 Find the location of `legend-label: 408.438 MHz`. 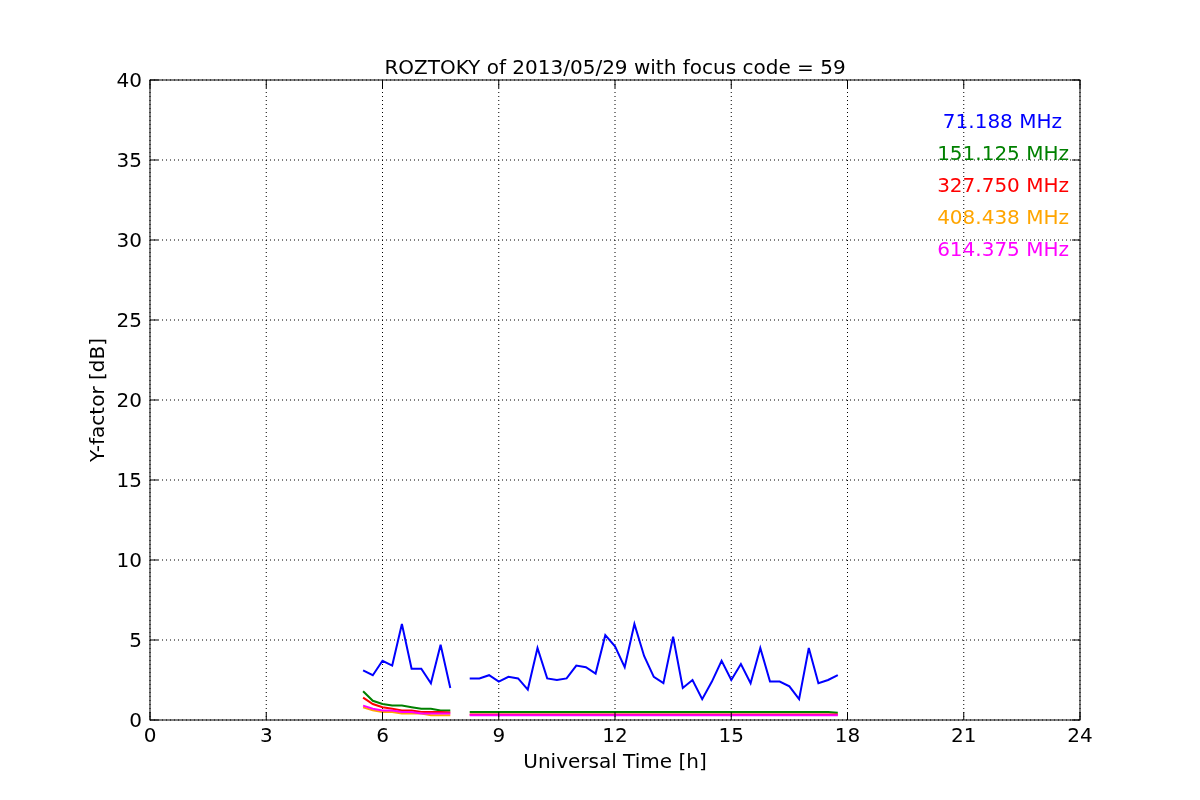

legend-label: 408.438 MHz is located at coordinates (1003, 217).